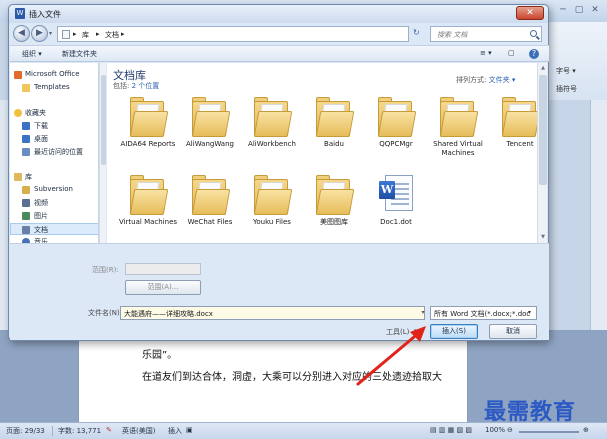 The width and height of the screenshot is (607, 439). I want to click on folder-item: Baidu, so click(334, 130).